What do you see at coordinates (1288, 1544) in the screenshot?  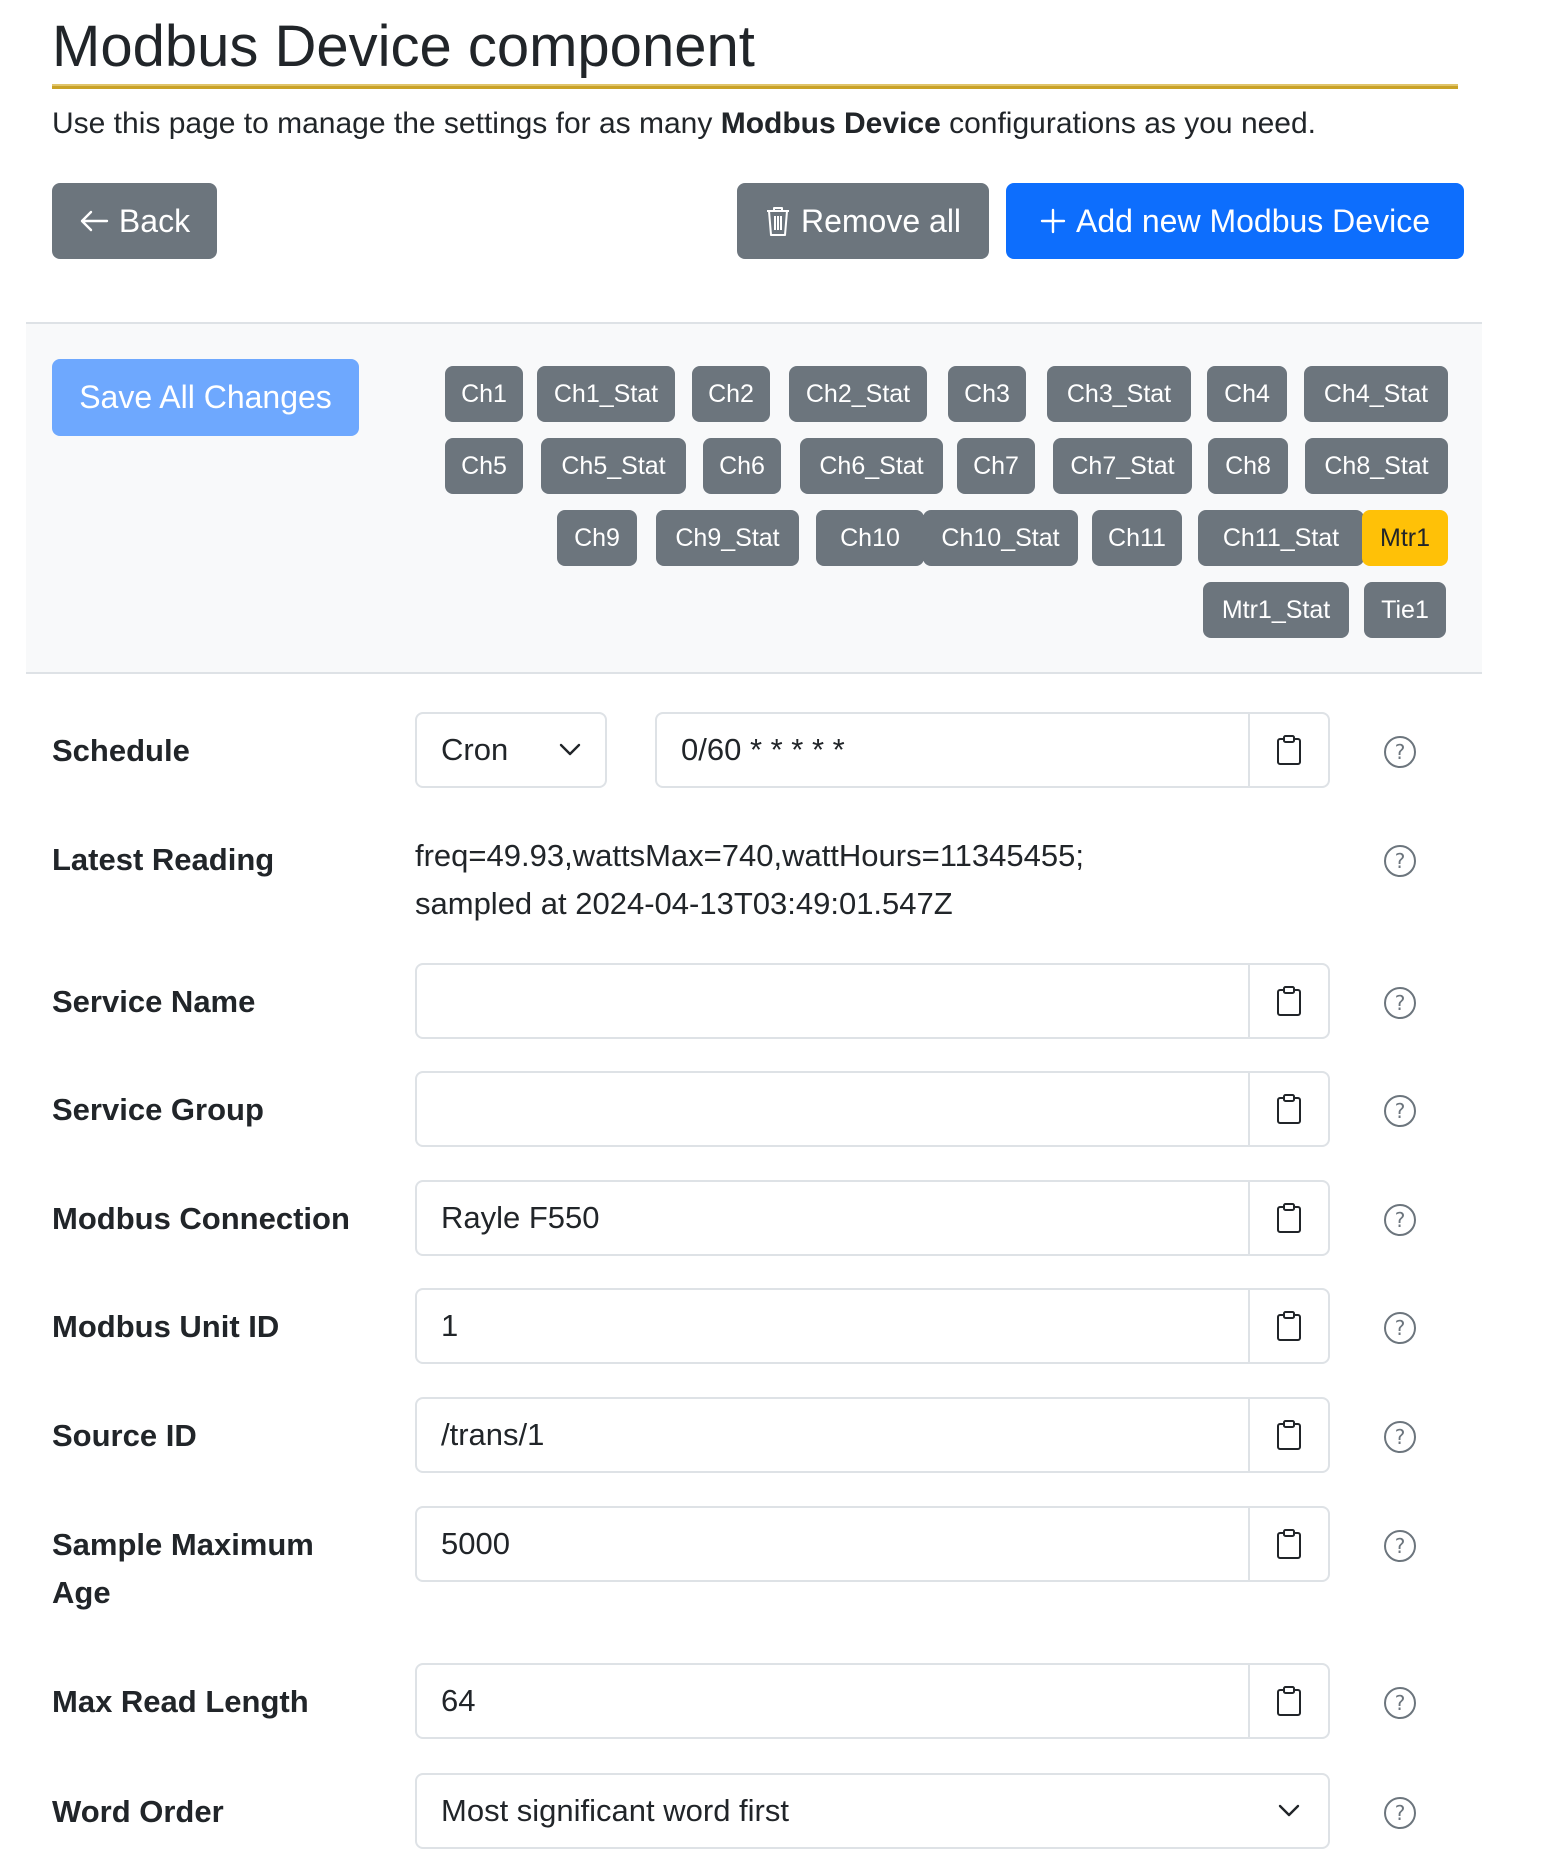 I see `sample-max-age-clipboard-button` at bounding box center [1288, 1544].